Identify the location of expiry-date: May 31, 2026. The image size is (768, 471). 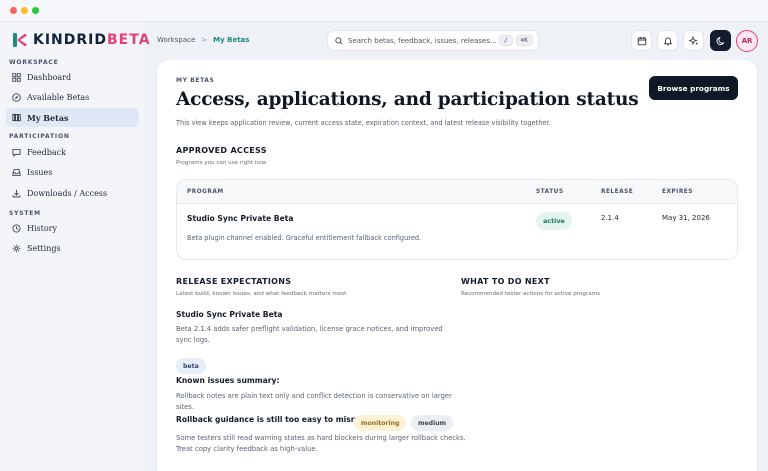
(686, 218).